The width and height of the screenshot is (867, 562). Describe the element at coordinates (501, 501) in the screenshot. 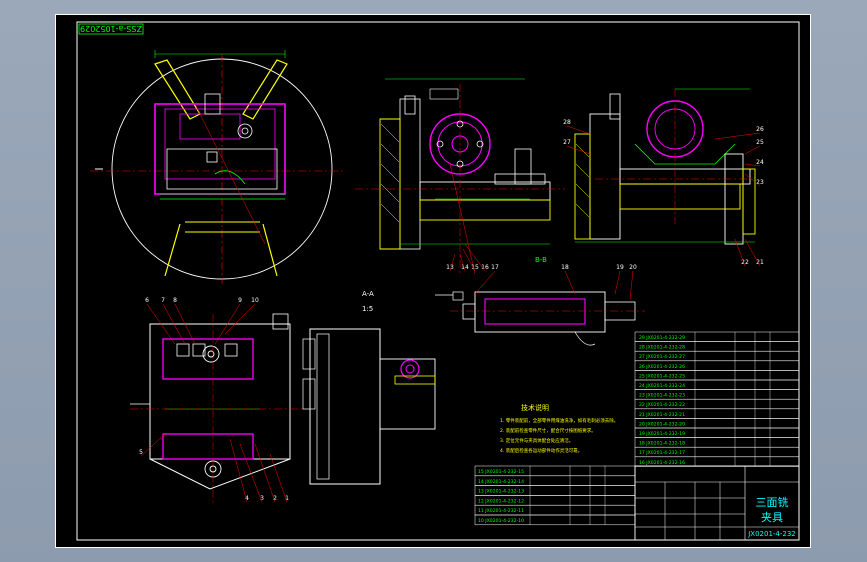

I see `bom-lower-cell: 12 JX0201-4-232-12` at that location.